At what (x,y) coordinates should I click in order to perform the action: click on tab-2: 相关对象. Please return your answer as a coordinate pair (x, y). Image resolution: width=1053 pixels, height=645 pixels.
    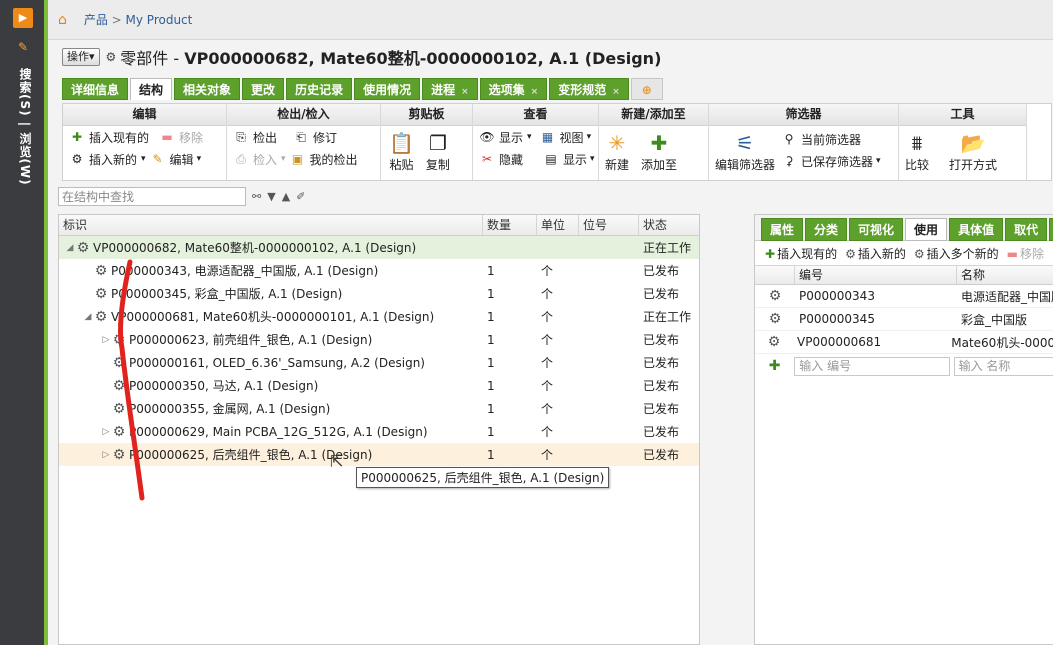
    Looking at the image, I should click on (207, 89).